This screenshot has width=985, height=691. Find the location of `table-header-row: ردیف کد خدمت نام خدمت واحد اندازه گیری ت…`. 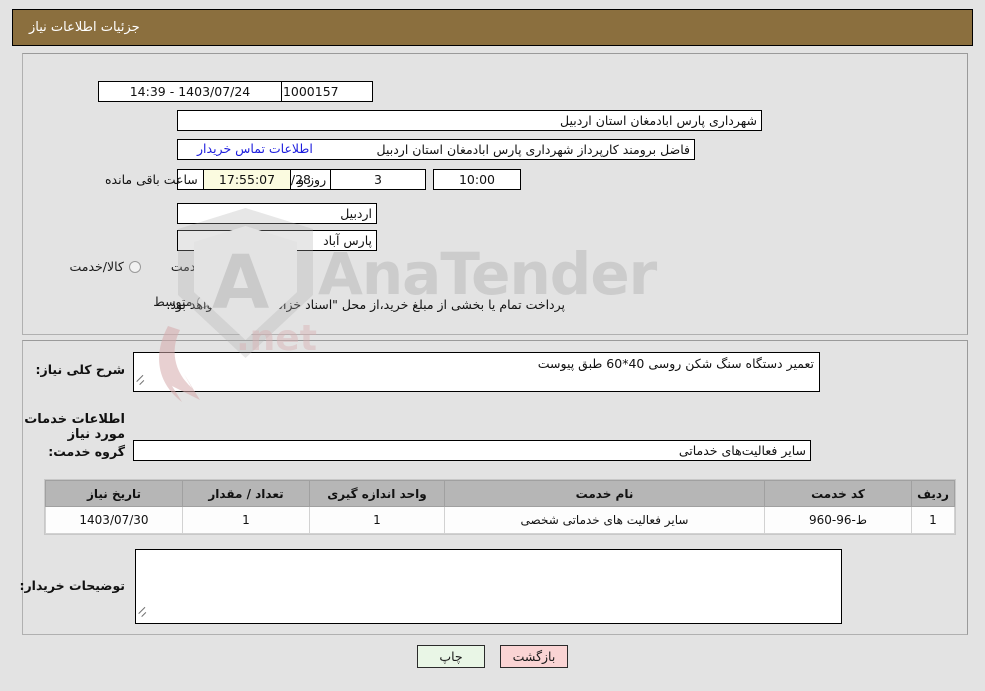

table-header-row: ردیف کد خدمت نام خدمت واحد اندازه گیری ت… is located at coordinates (500, 493).